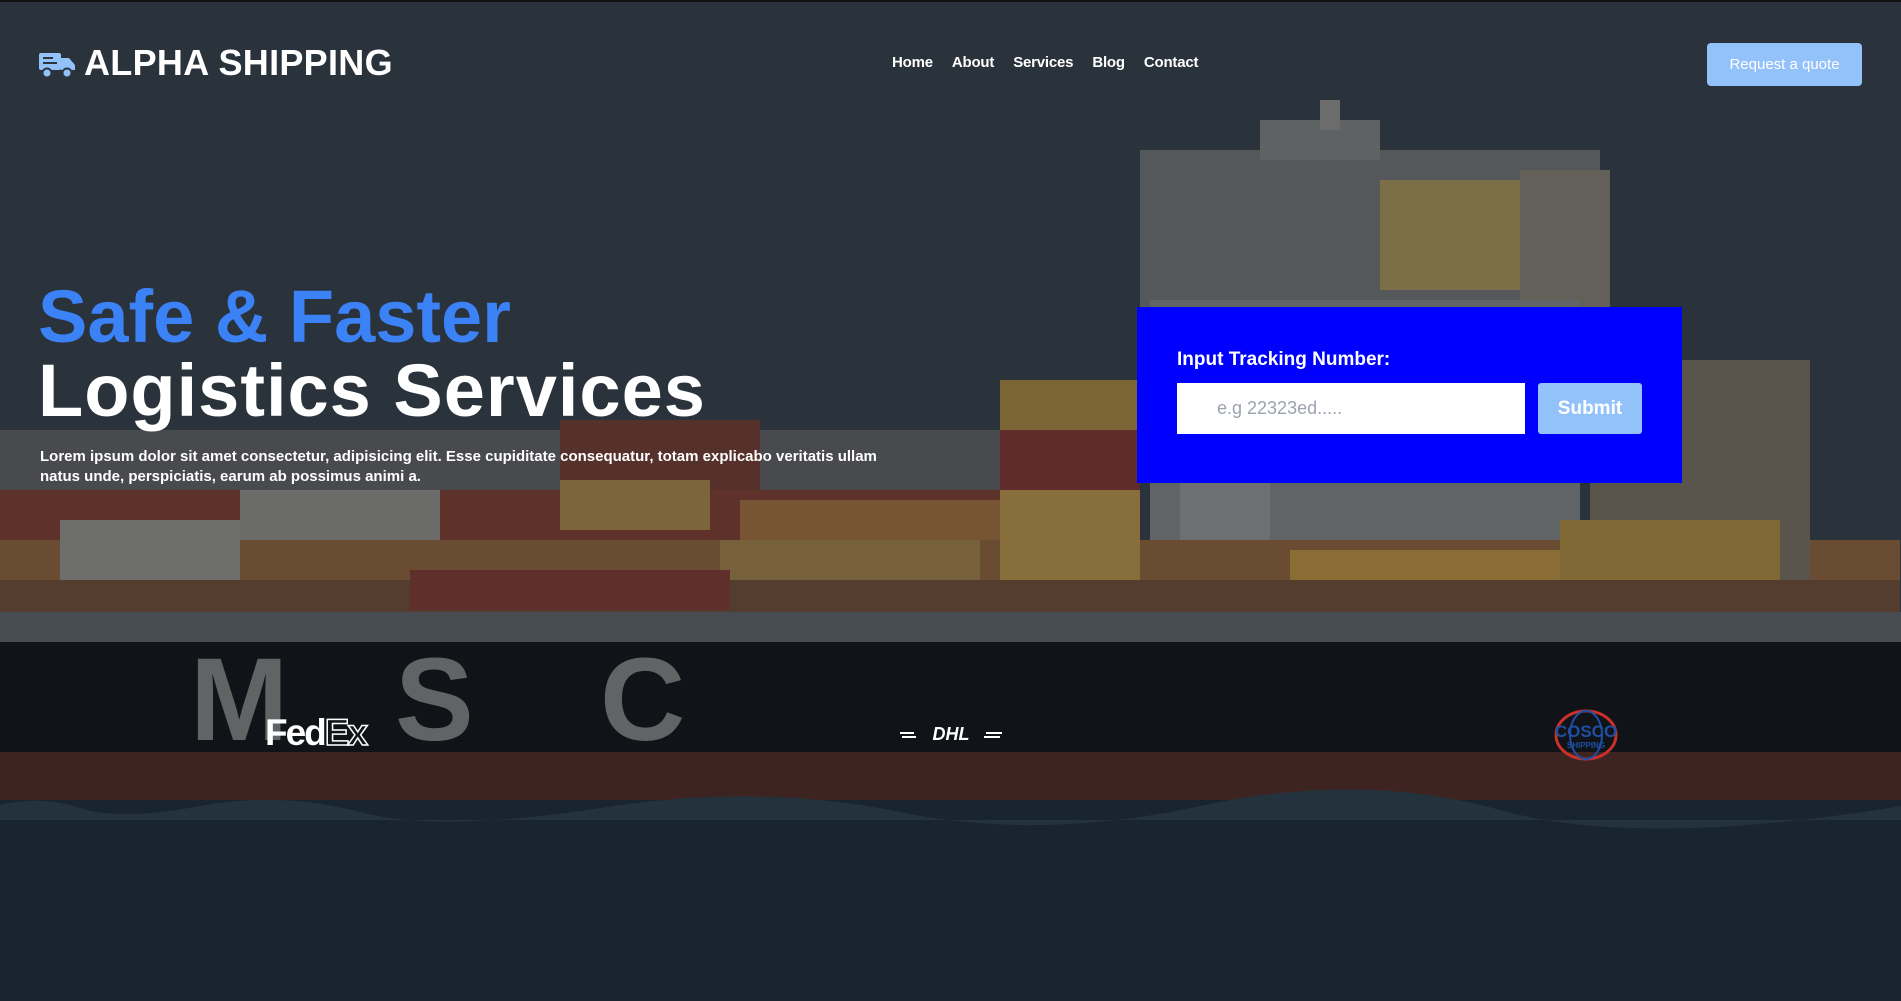 The height and width of the screenshot is (1001, 1901). Describe the element at coordinates (1351, 408) in the screenshot. I see `tracking-number-input` at that location.